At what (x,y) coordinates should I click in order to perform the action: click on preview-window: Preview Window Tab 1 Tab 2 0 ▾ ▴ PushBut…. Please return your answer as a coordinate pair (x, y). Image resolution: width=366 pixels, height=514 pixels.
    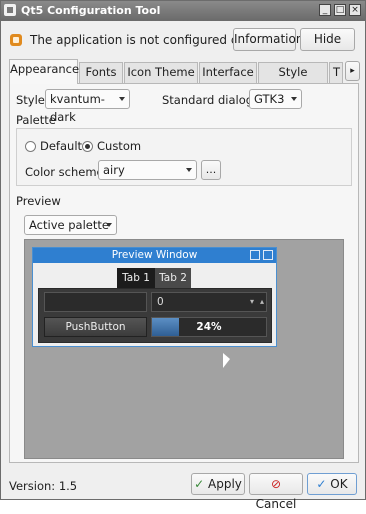
    Looking at the image, I should click on (154, 297).